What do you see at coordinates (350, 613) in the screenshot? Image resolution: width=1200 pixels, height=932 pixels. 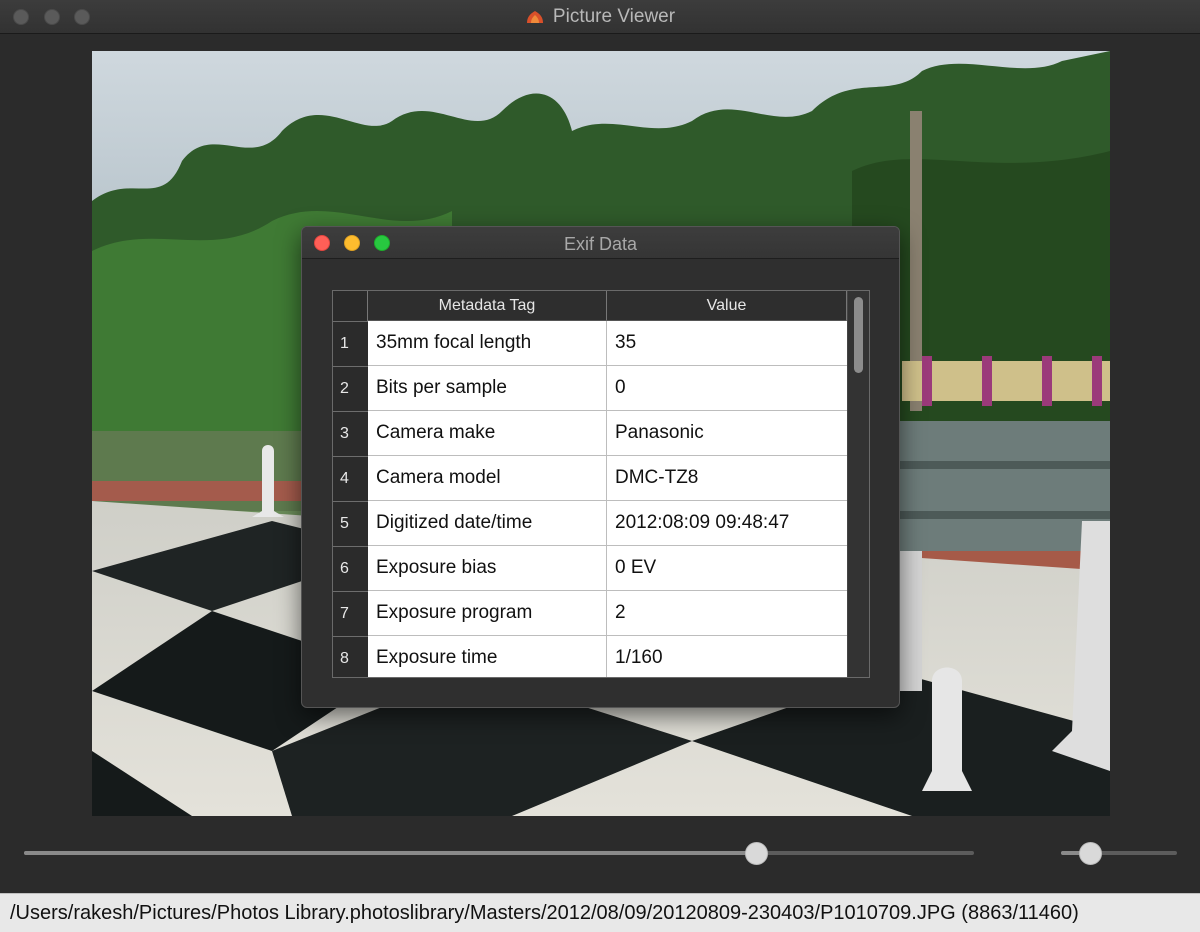 I see `row-header: 7` at bounding box center [350, 613].